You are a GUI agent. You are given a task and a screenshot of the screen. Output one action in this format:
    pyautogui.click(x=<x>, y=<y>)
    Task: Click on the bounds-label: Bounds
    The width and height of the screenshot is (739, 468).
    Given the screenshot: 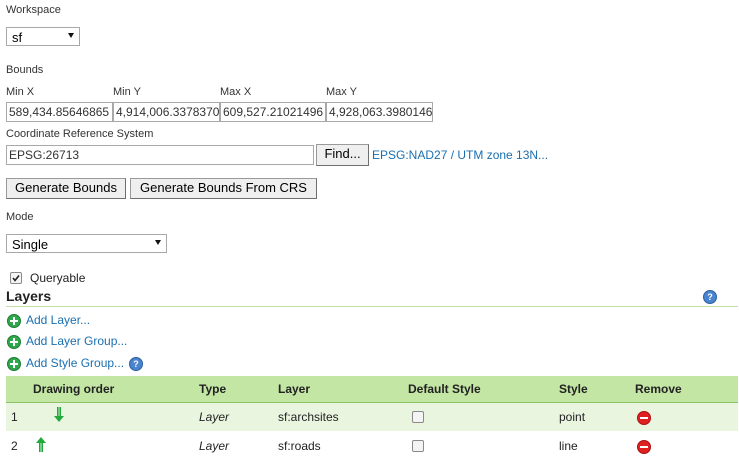 What is the action you would take?
    pyautogui.click(x=25, y=70)
    